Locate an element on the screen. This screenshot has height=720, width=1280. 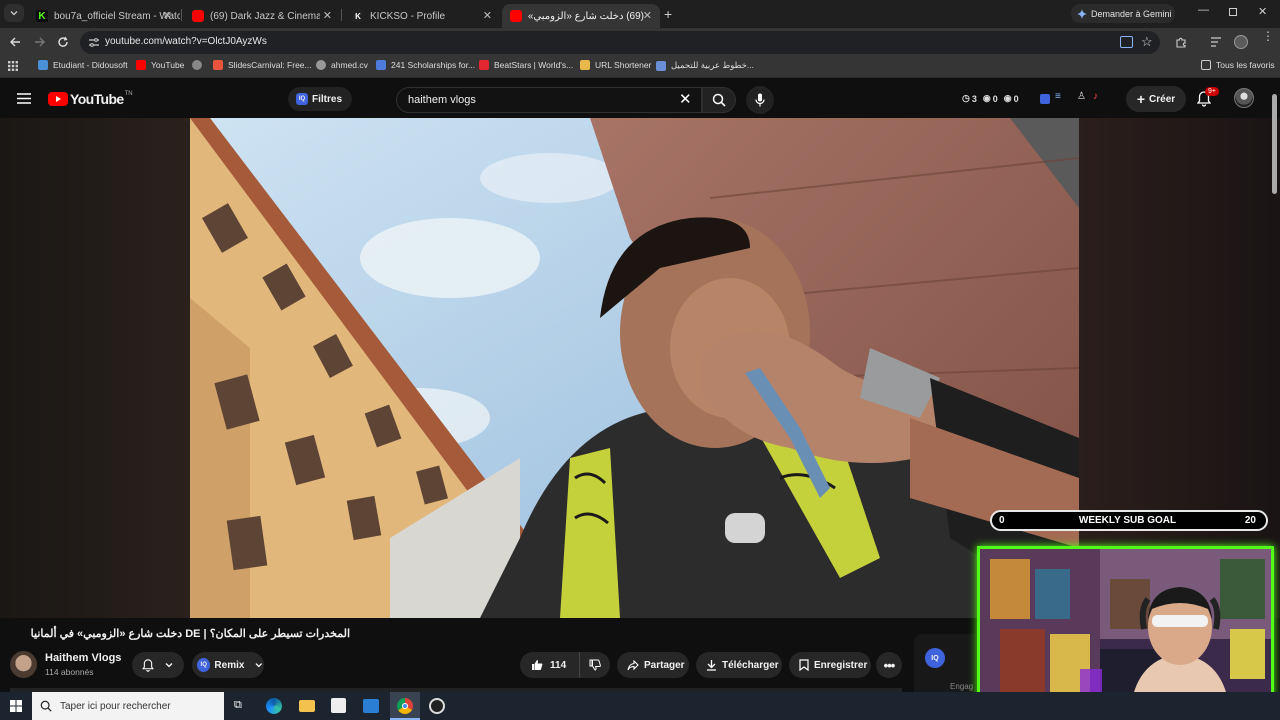
obs-icon is located at coordinates (437, 706).